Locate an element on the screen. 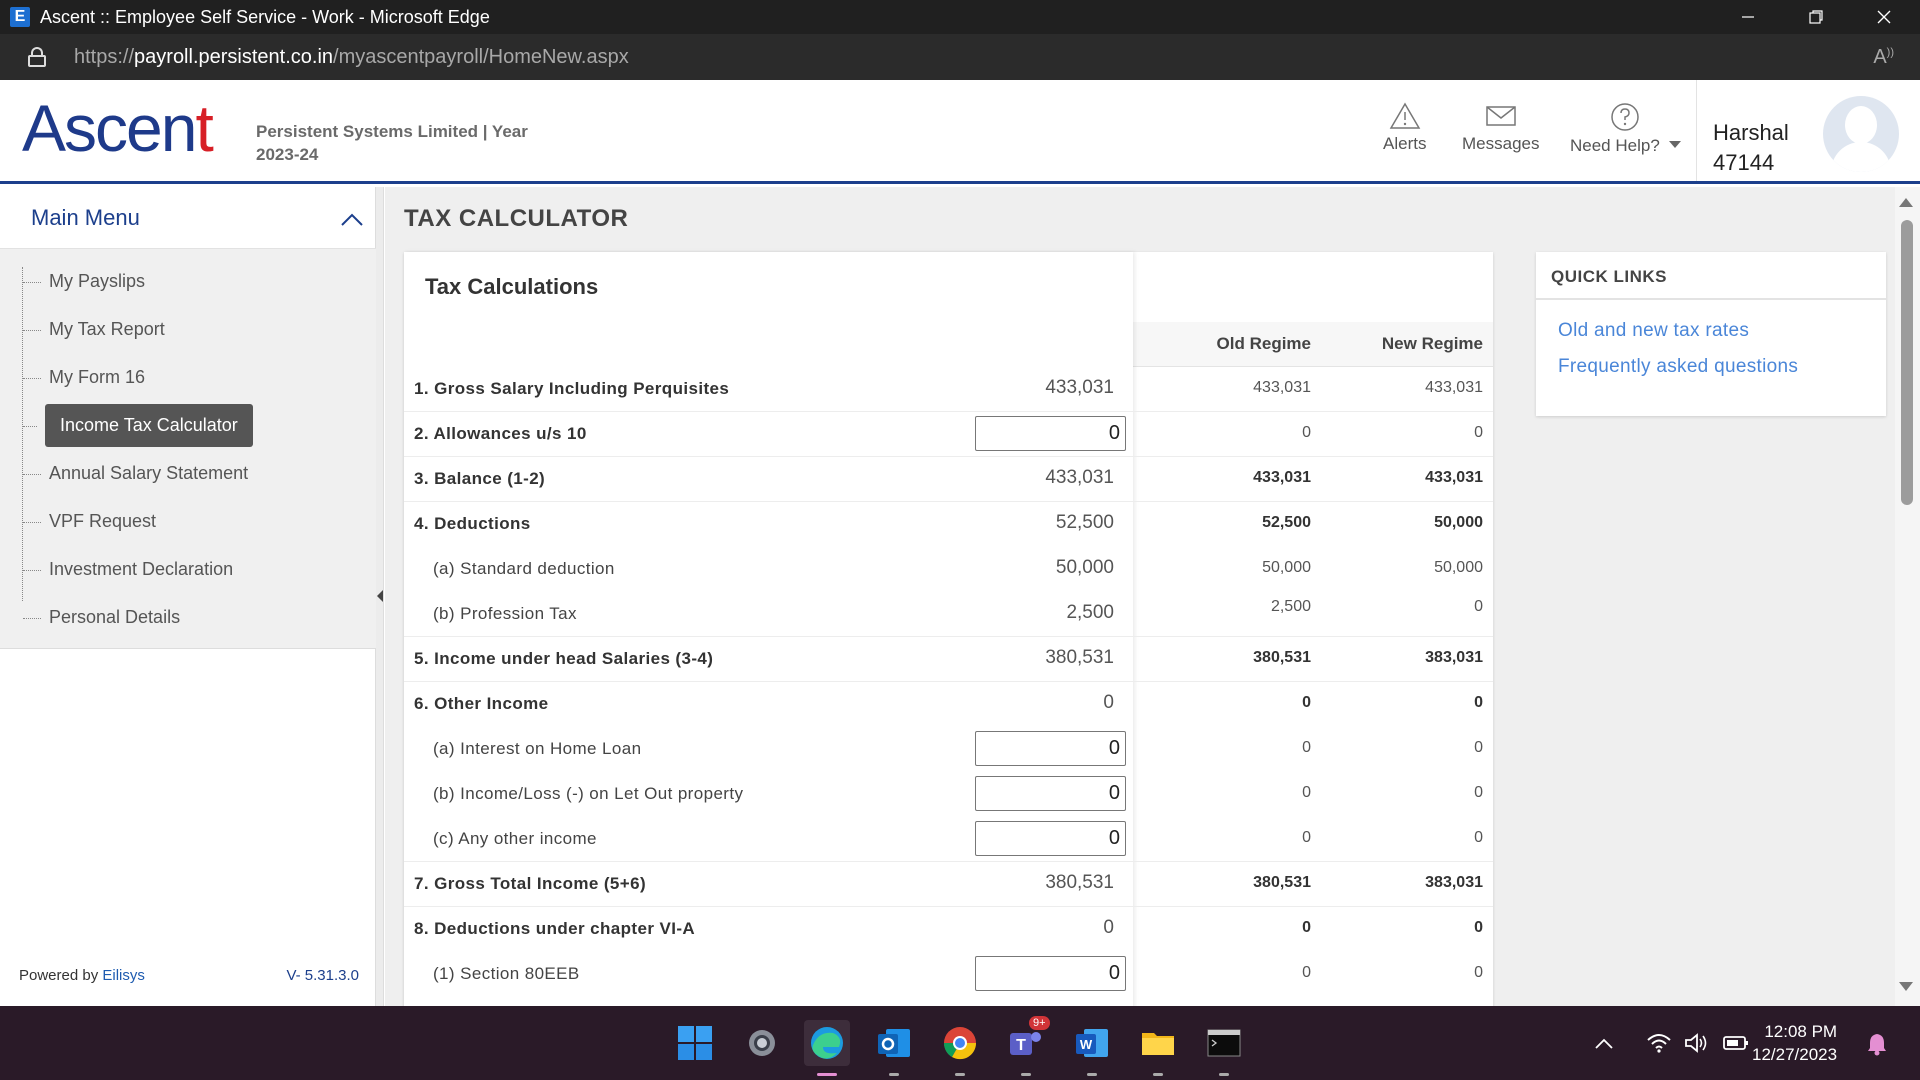 This screenshot has height=1080, width=1920. collapse-arrow-icon is located at coordinates (380, 596).